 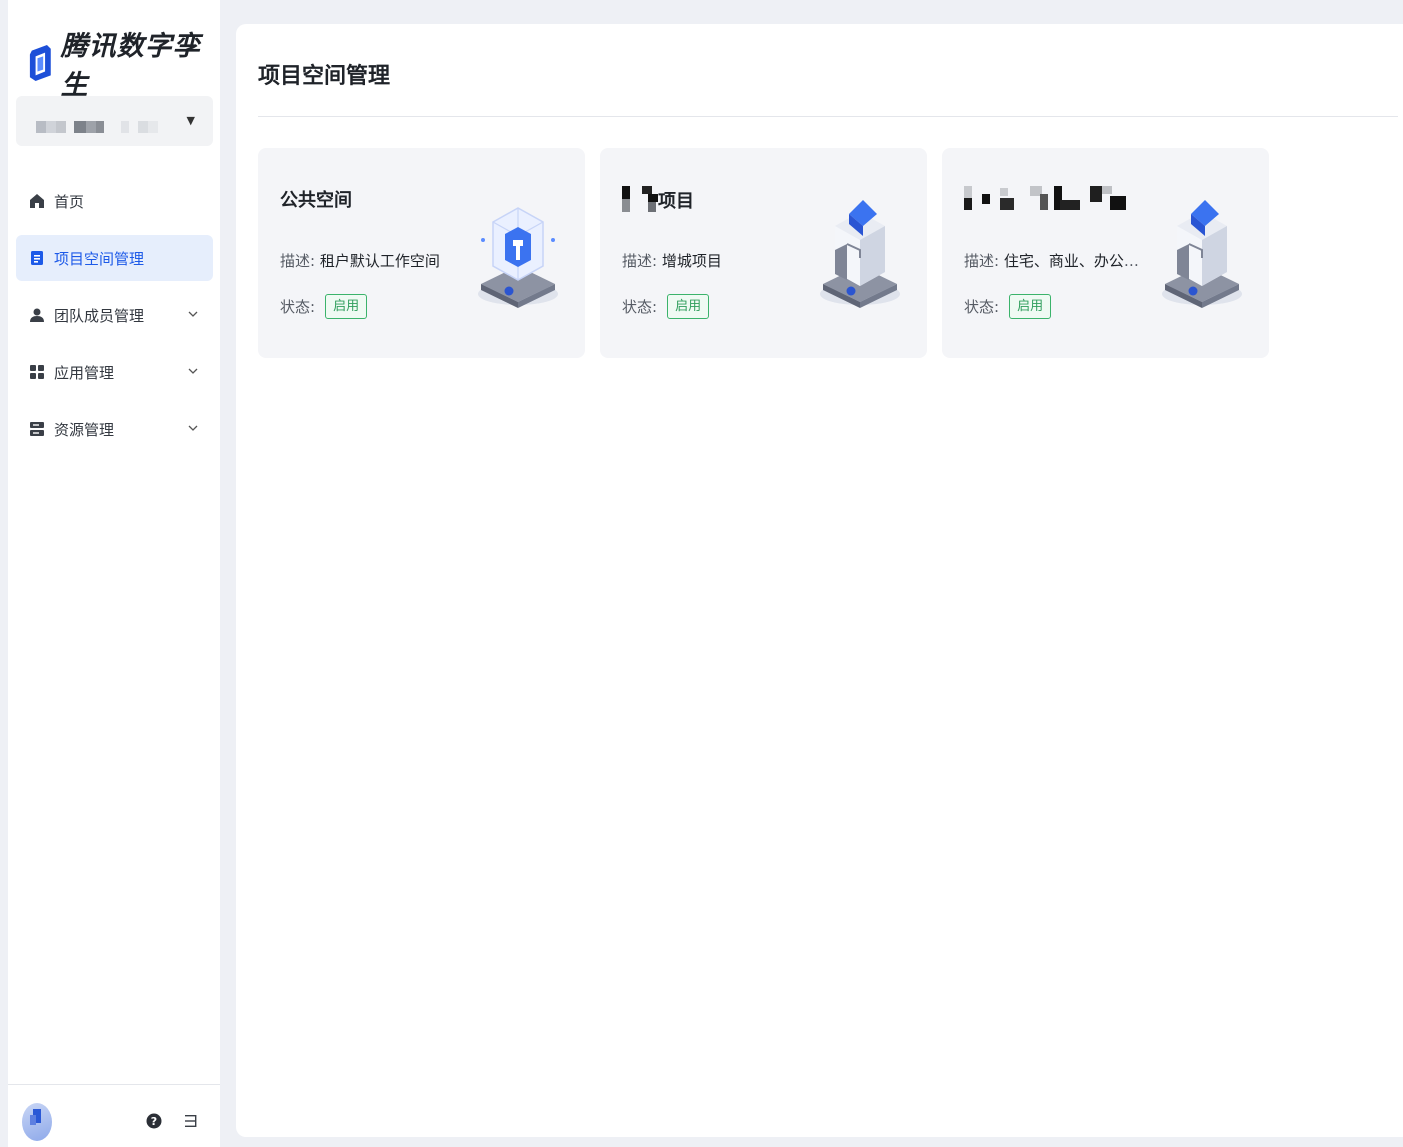 What do you see at coordinates (828, 116) in the screenshot?
I see `header-divider` at bounding box center [828, 116].